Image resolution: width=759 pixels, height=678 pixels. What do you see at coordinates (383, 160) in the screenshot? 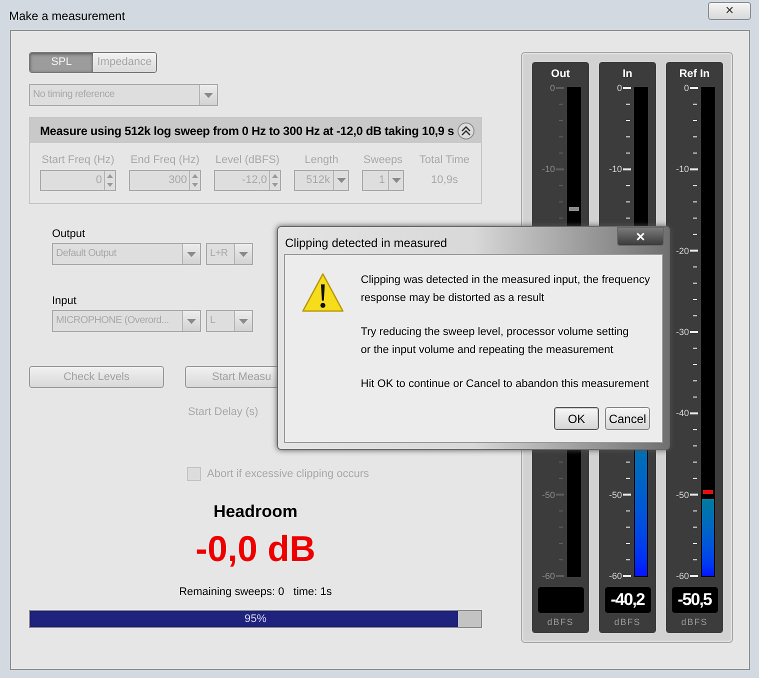
I see `field-label: Sweeps` at bounding box center [383, 160].